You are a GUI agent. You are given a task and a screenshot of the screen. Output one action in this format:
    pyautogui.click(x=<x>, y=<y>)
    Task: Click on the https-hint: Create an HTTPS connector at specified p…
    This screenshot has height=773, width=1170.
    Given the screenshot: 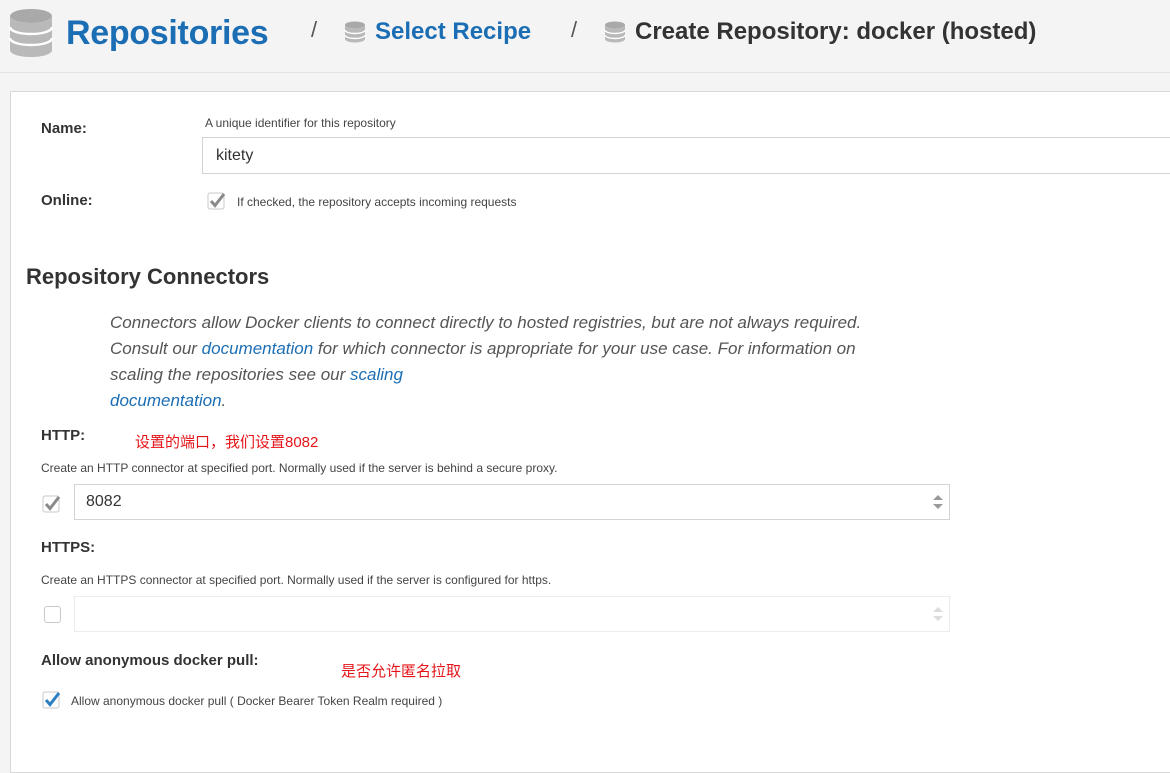 What is the action you would take?
    pyautogui.click(x=296, y=580)
    